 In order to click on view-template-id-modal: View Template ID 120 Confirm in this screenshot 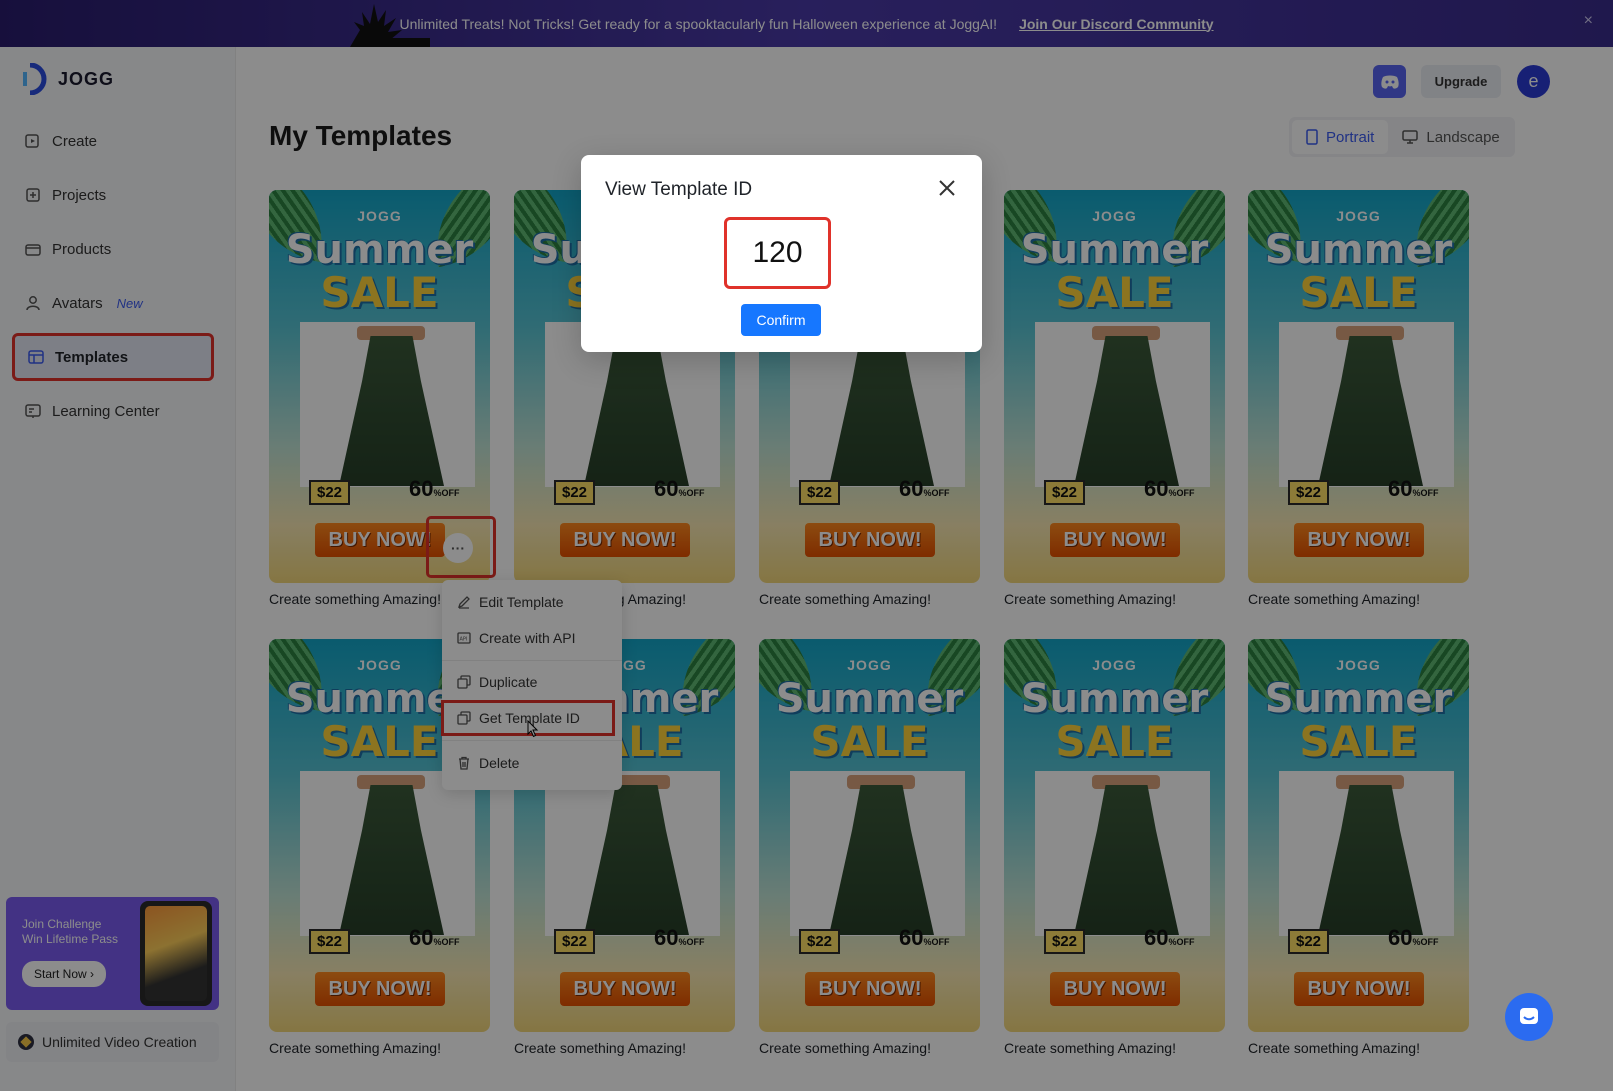, I will do `click(781, 253)`.